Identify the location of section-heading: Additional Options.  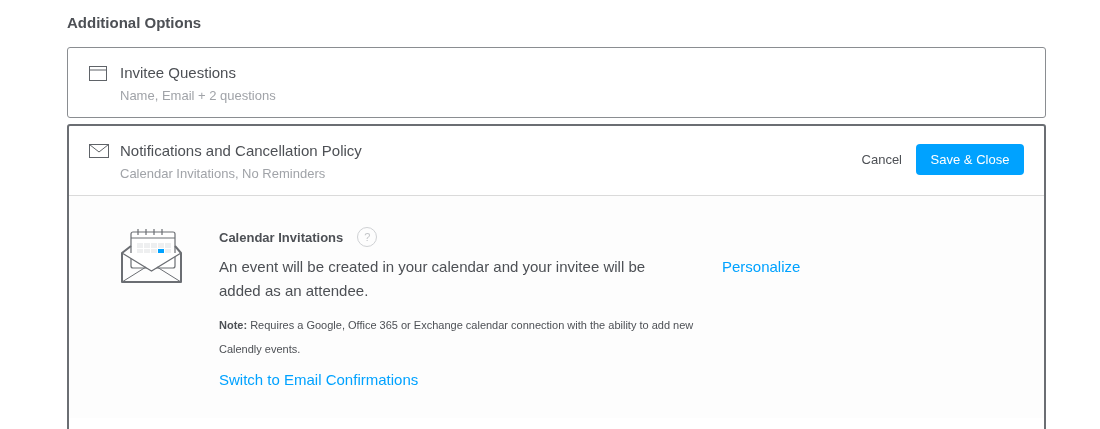
(135, 23).